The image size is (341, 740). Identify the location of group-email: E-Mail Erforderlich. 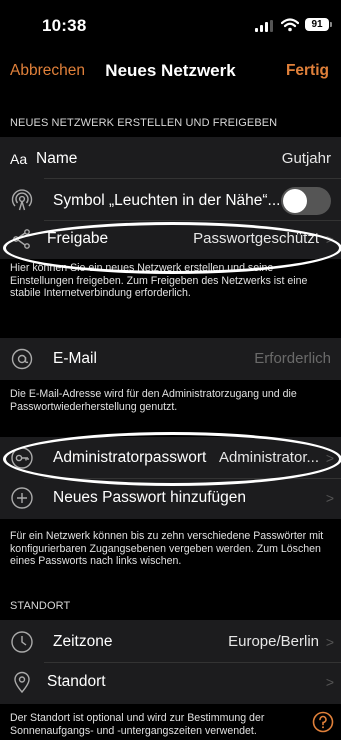
(170, 359).